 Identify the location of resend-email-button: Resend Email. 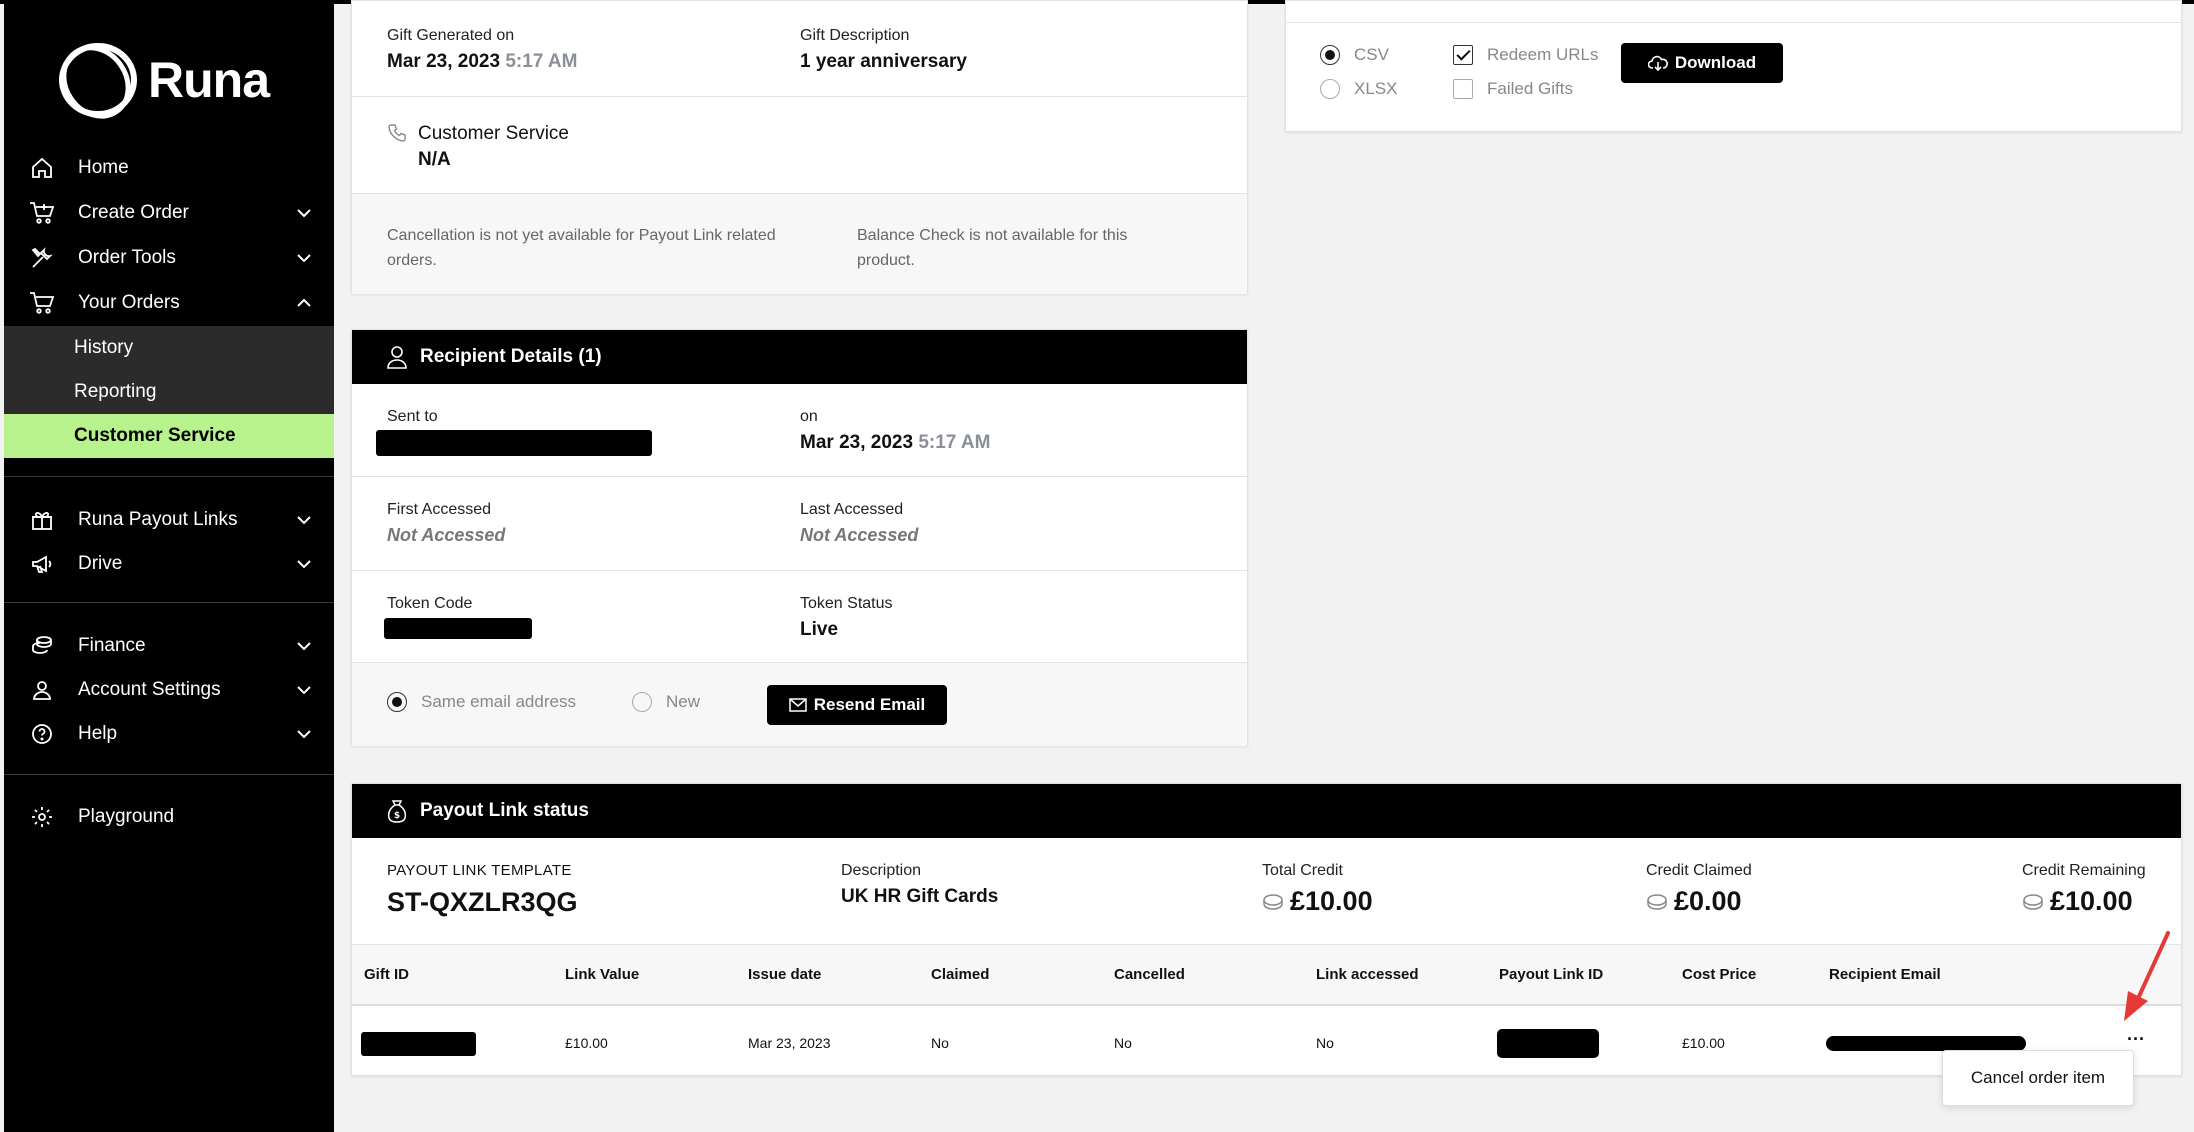
(857, 705).